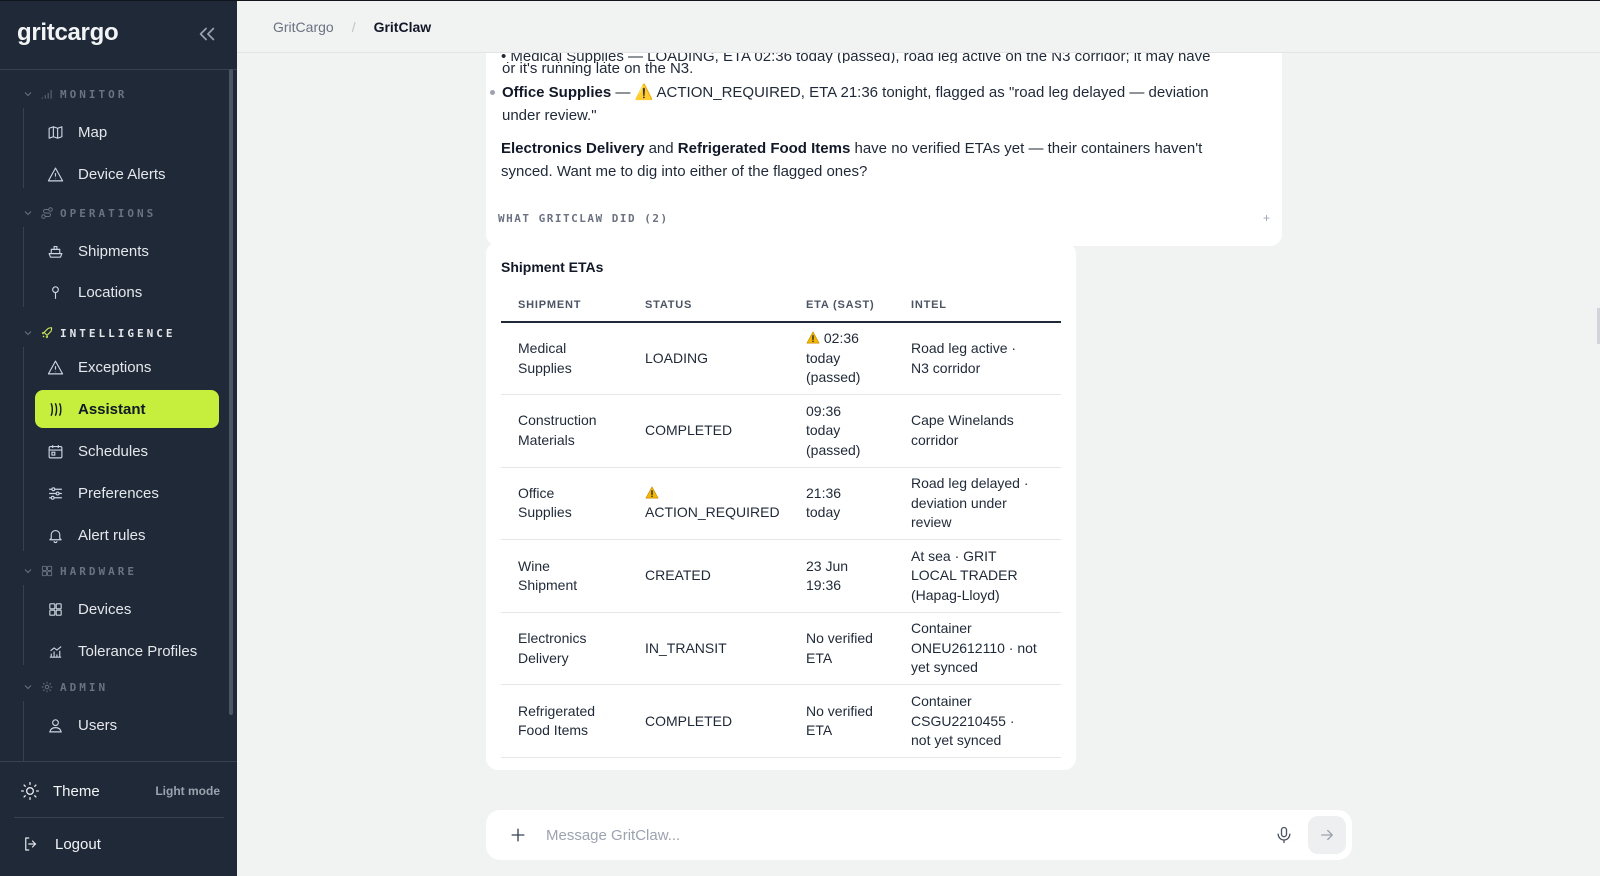 This screenshot has width=1600, height=876. What do you see at coordinates (954, 555) in the screenshot?
I see `cell-line: At sea · GRIT` at bounding box center [954, 555].